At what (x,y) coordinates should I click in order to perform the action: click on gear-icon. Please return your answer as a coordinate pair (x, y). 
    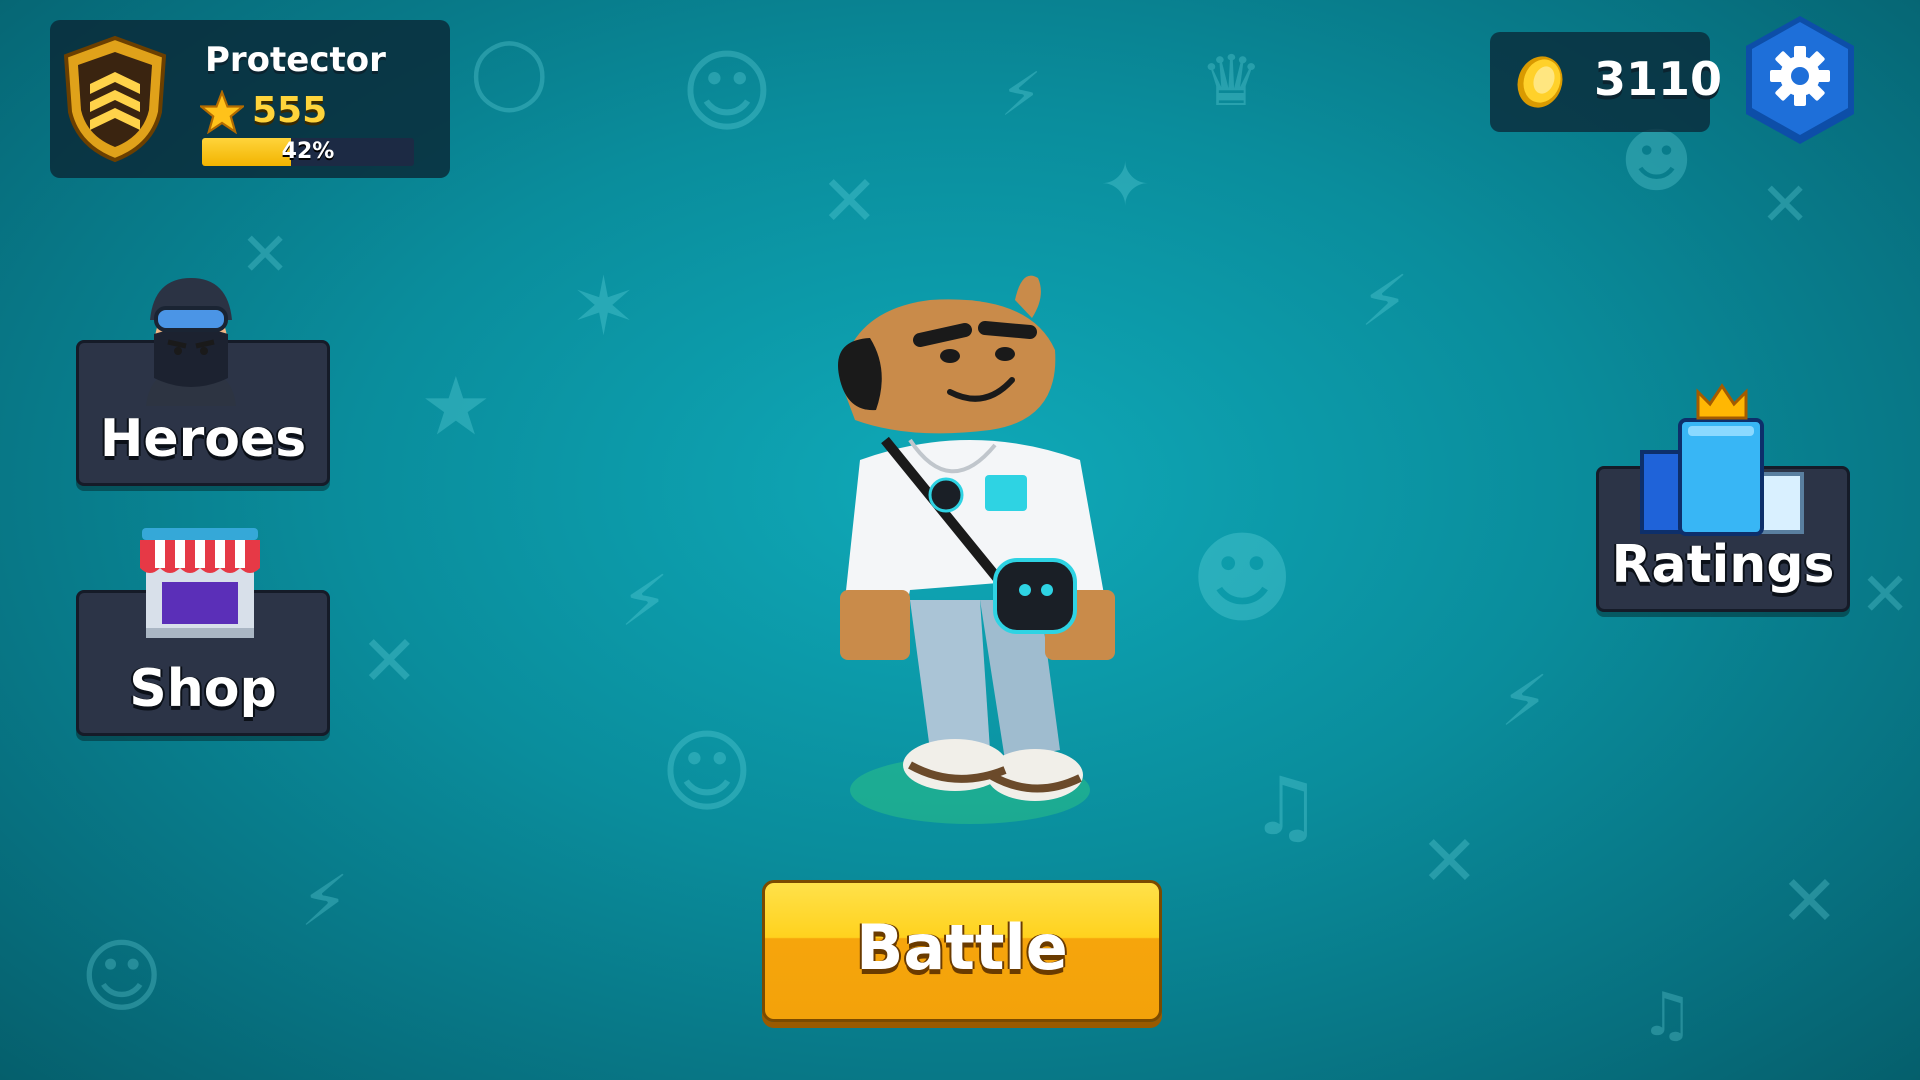
    Looking at the image, I should click on (1800, 80).